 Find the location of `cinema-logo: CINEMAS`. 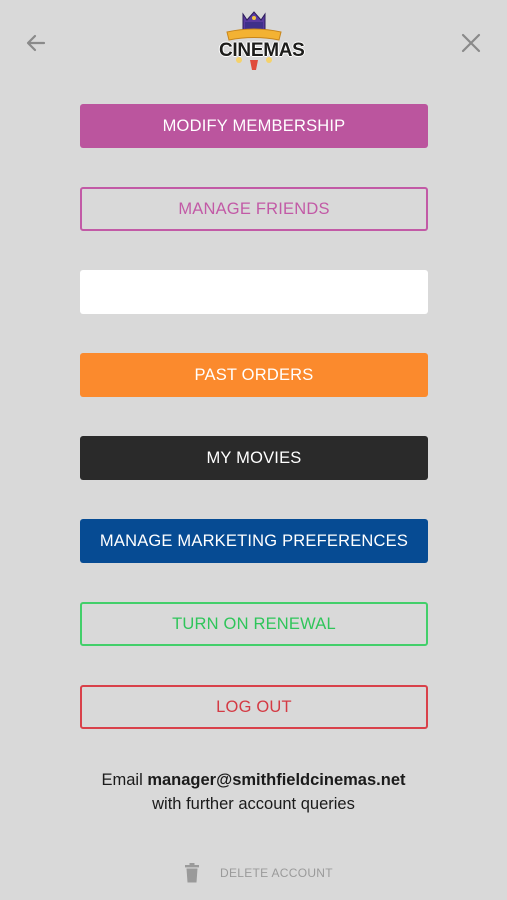

cinema-logo: CINEMAS is located at coordinates (262, 41).